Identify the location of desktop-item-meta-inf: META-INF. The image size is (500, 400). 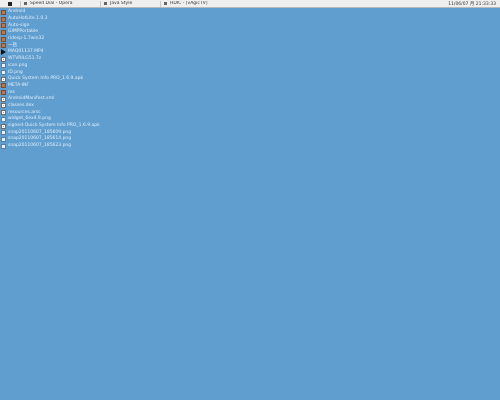
(50, 86).